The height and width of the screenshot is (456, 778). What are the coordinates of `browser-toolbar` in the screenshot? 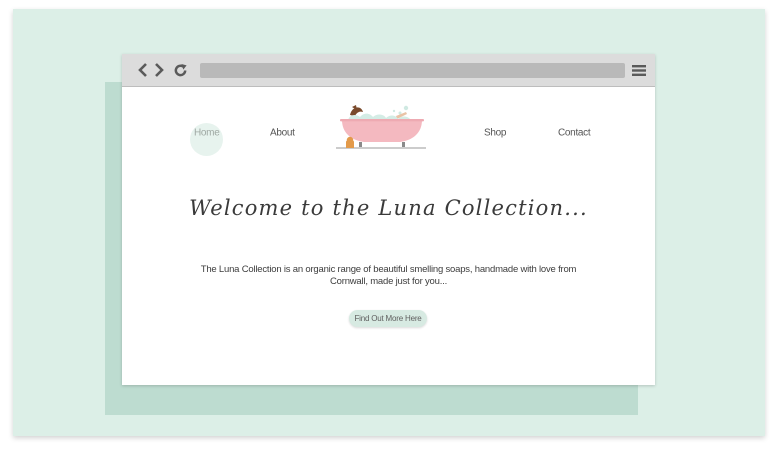 It's located at (388, 70).